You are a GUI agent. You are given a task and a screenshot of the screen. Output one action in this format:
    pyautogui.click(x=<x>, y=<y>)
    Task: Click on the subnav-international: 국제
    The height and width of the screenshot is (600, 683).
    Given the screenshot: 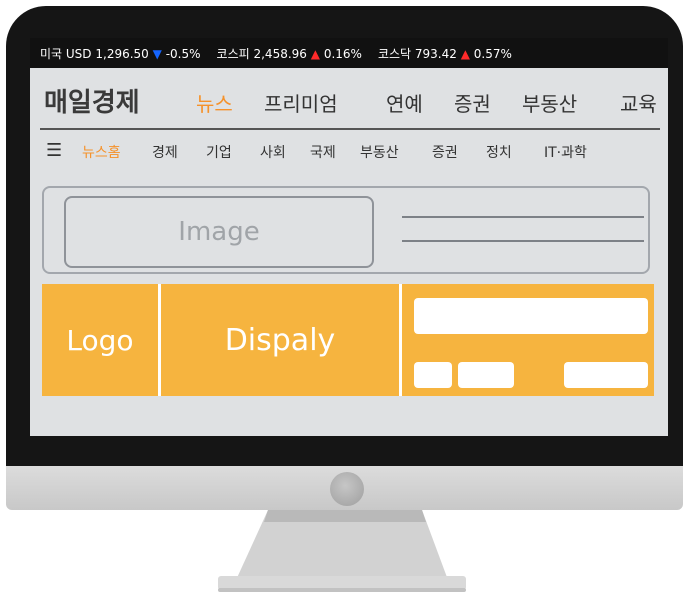 What is the action you would take?
    pyautogui.click(x=323, y=152)
    